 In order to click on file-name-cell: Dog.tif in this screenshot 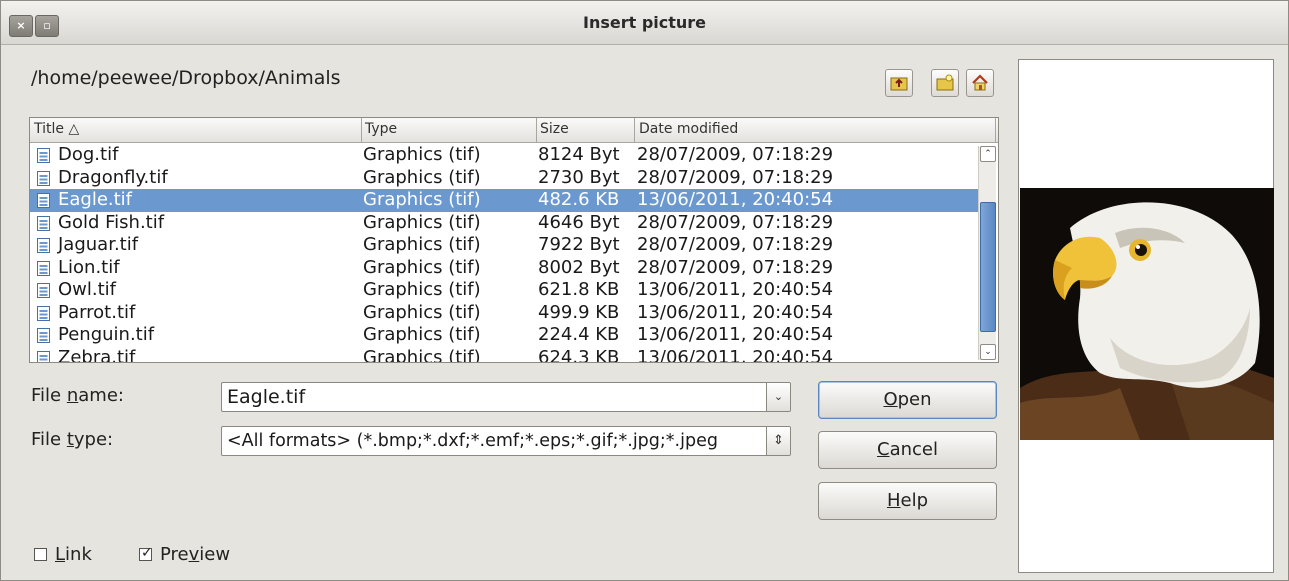, I will do `click(88, 154)`.